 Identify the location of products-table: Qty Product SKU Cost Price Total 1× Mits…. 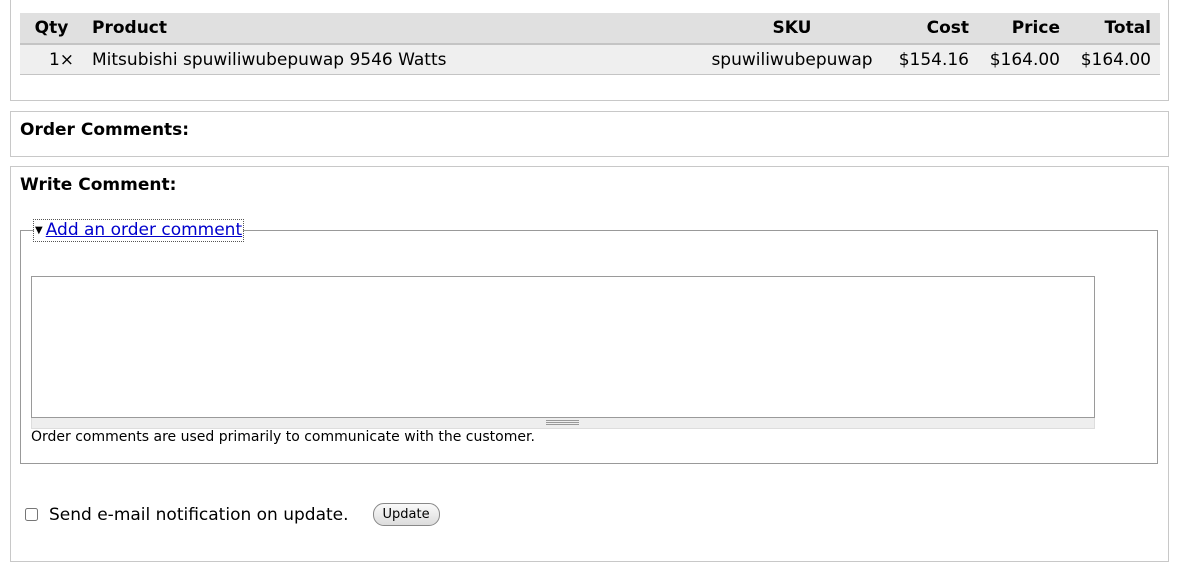
(590, 44).